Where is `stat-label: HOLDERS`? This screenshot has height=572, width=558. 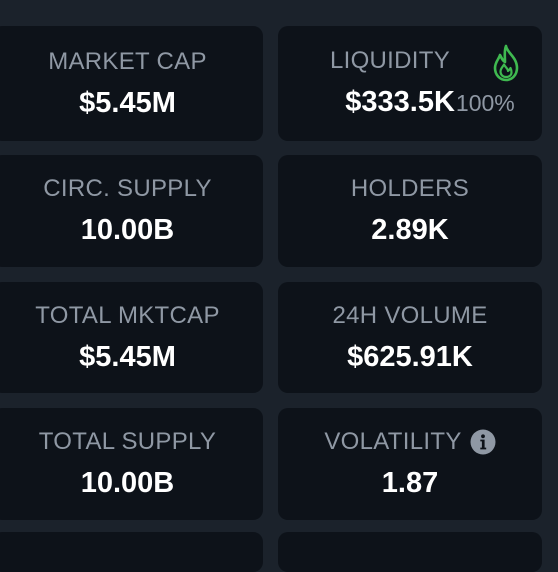
stat-label: HOLDERS is located at coordinates (410, 188).